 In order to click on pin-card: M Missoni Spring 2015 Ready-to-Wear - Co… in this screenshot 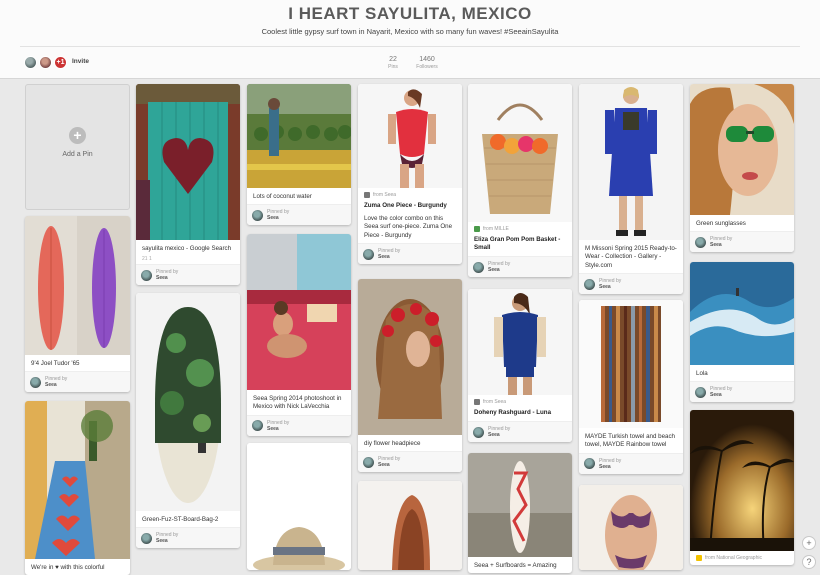, I will do `click(631, 189)`.